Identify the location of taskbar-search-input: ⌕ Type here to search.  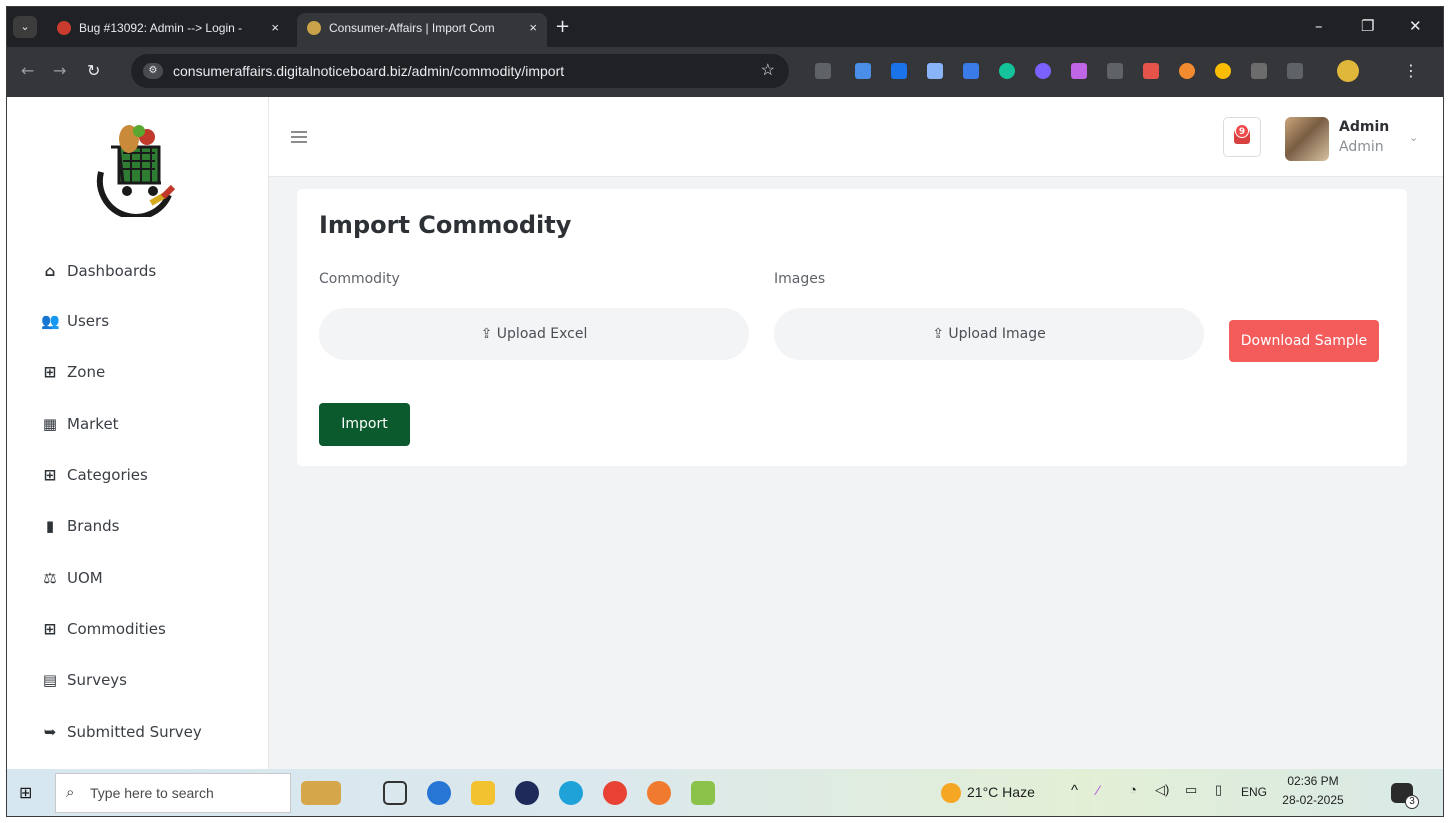
(173, 793).